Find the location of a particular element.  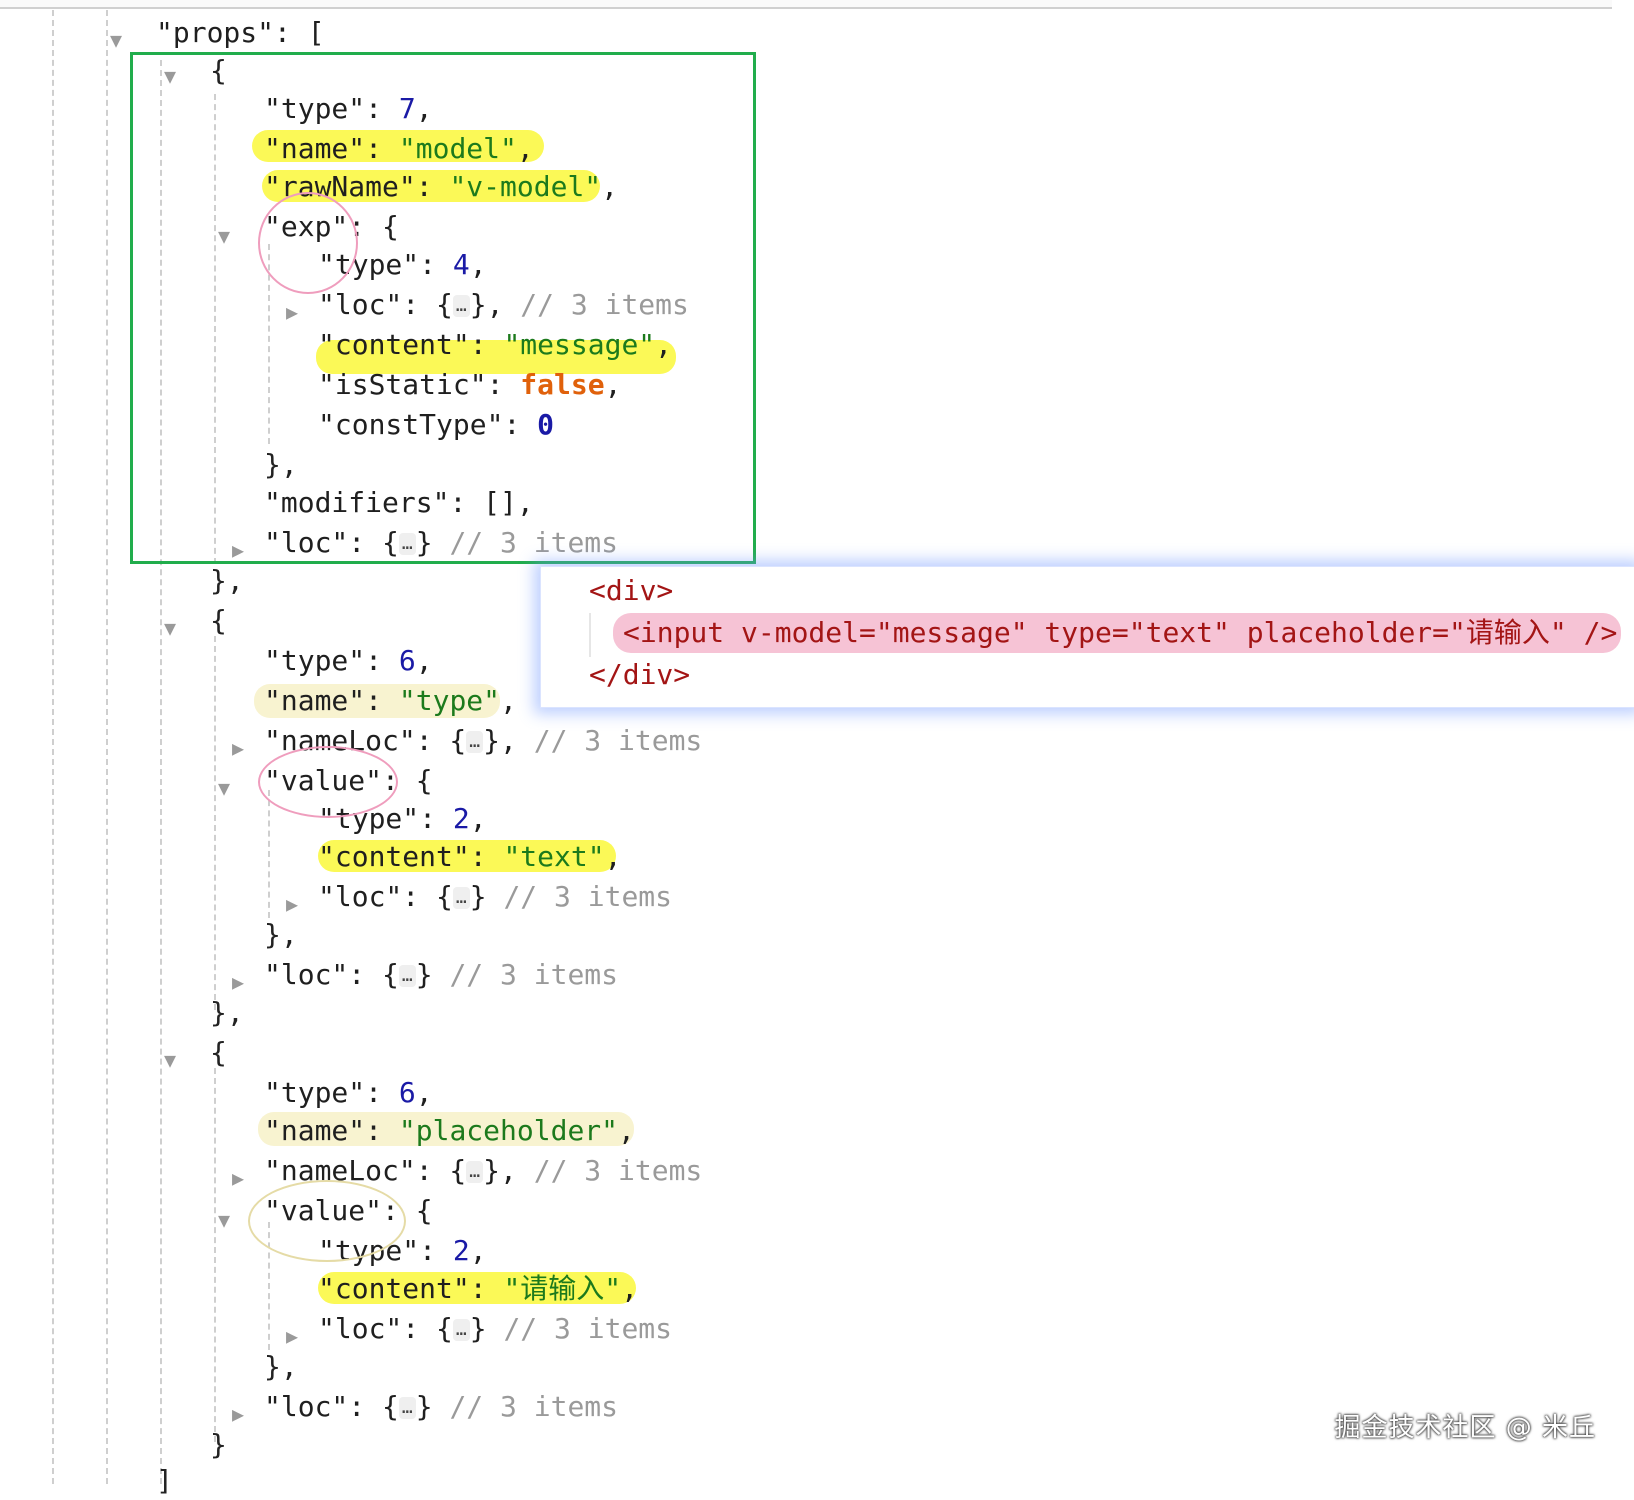

props-key: "props": [ is located at coordinates (240, 32).